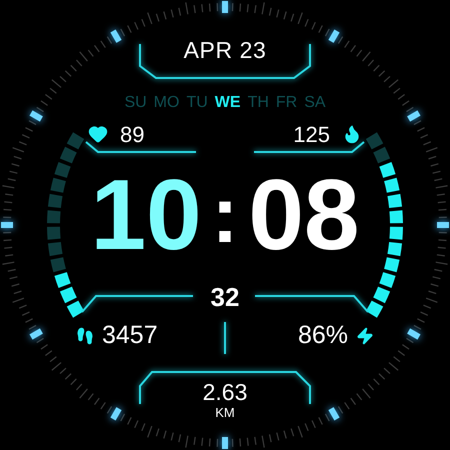 The height and width of the screenshot is (450, 450). What do you see at coordinates (167, 103) in the screenshot?
I see `weekday-label: MO` at bounding box center [167, 103].